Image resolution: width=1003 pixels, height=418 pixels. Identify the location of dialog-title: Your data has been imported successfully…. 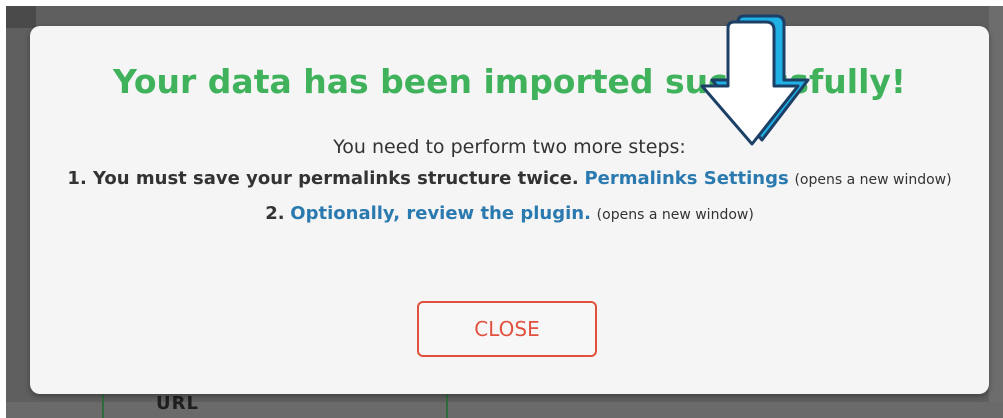
(509, 81).